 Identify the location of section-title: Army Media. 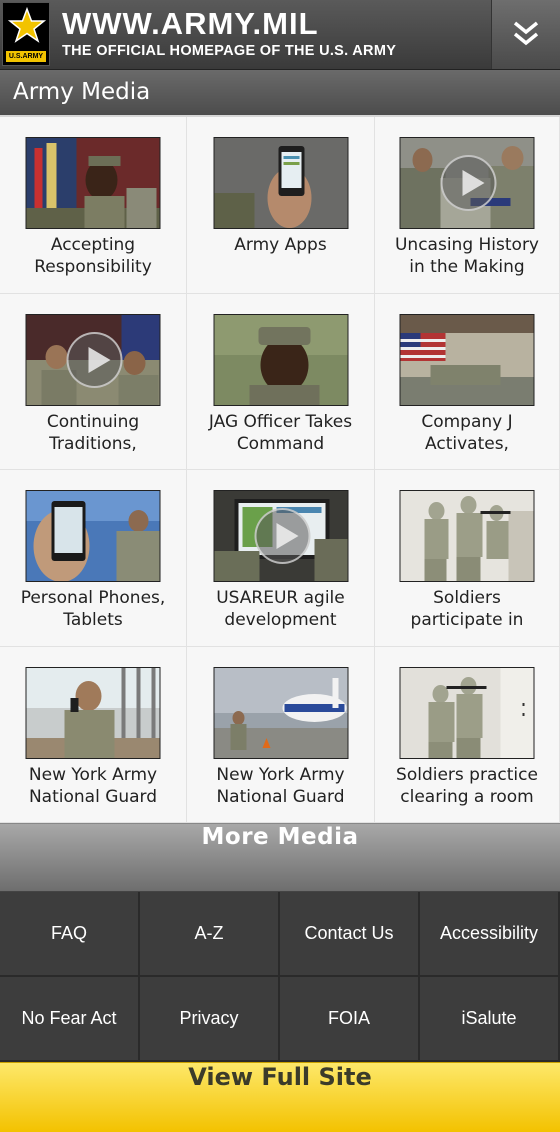
(82, 92).